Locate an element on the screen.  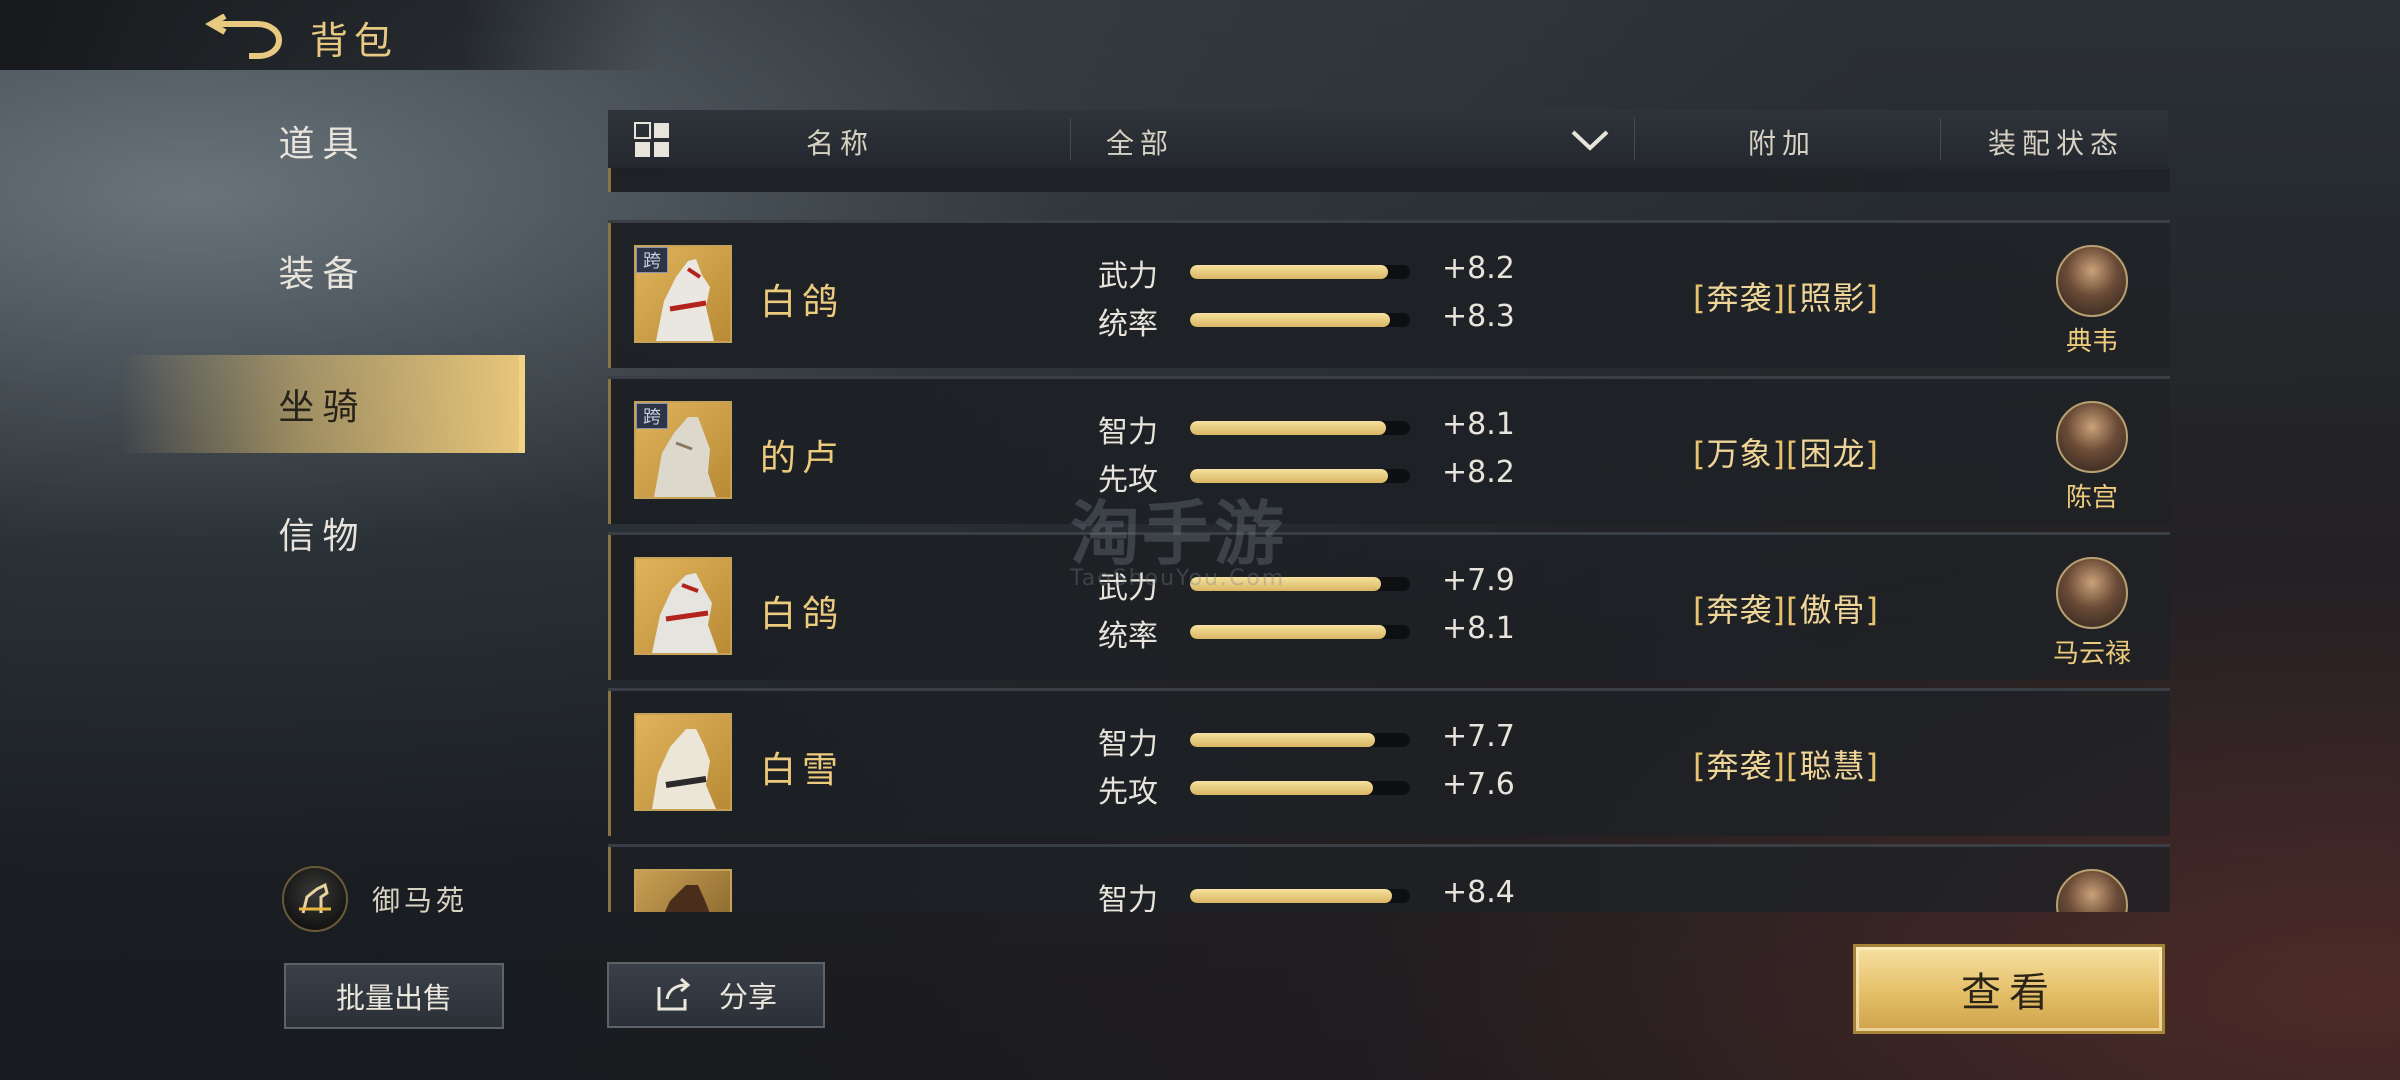
mount-row: 跨 的卢 智力 +8.1 先攻 +8.2 [万象][困龙] 陈宫 is located at coordinates (1389, 450).